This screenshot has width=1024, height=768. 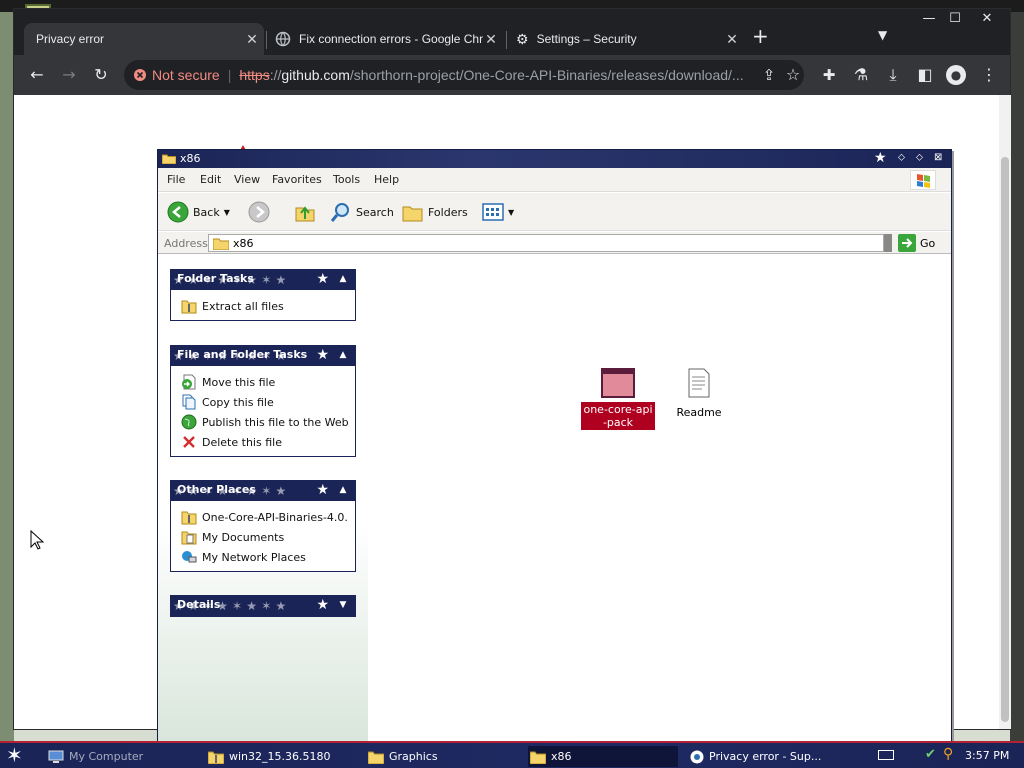 I want to click on copy-file-icon, so click(x=189, y=402).